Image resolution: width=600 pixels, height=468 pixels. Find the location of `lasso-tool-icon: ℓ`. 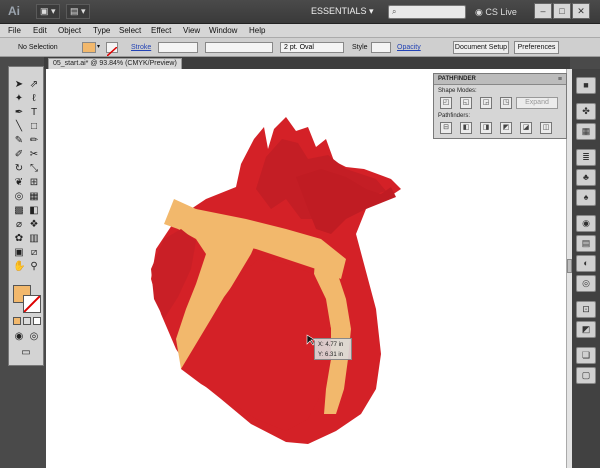

lasso-tool-icon: ℓ is located at coordinates (34, 99).